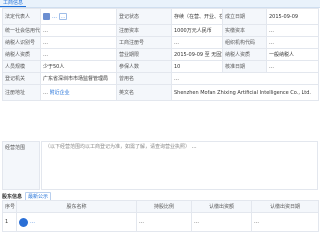  Describe the element at coordinates (21, 66) in the screenshot. I see `staff-label: 人员规模` at that location.